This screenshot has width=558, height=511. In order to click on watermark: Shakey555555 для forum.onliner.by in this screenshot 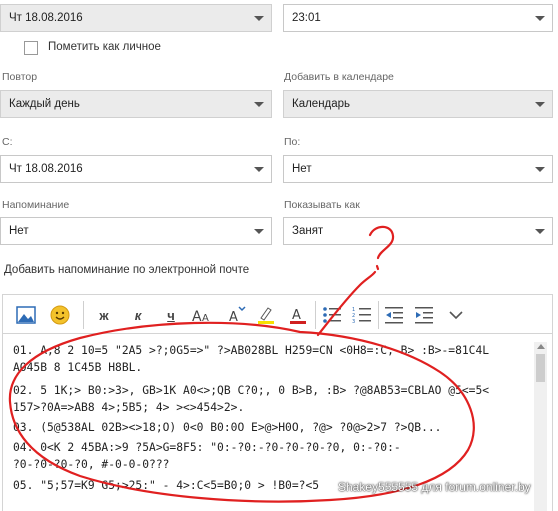, I will do `click(434, 487)`.